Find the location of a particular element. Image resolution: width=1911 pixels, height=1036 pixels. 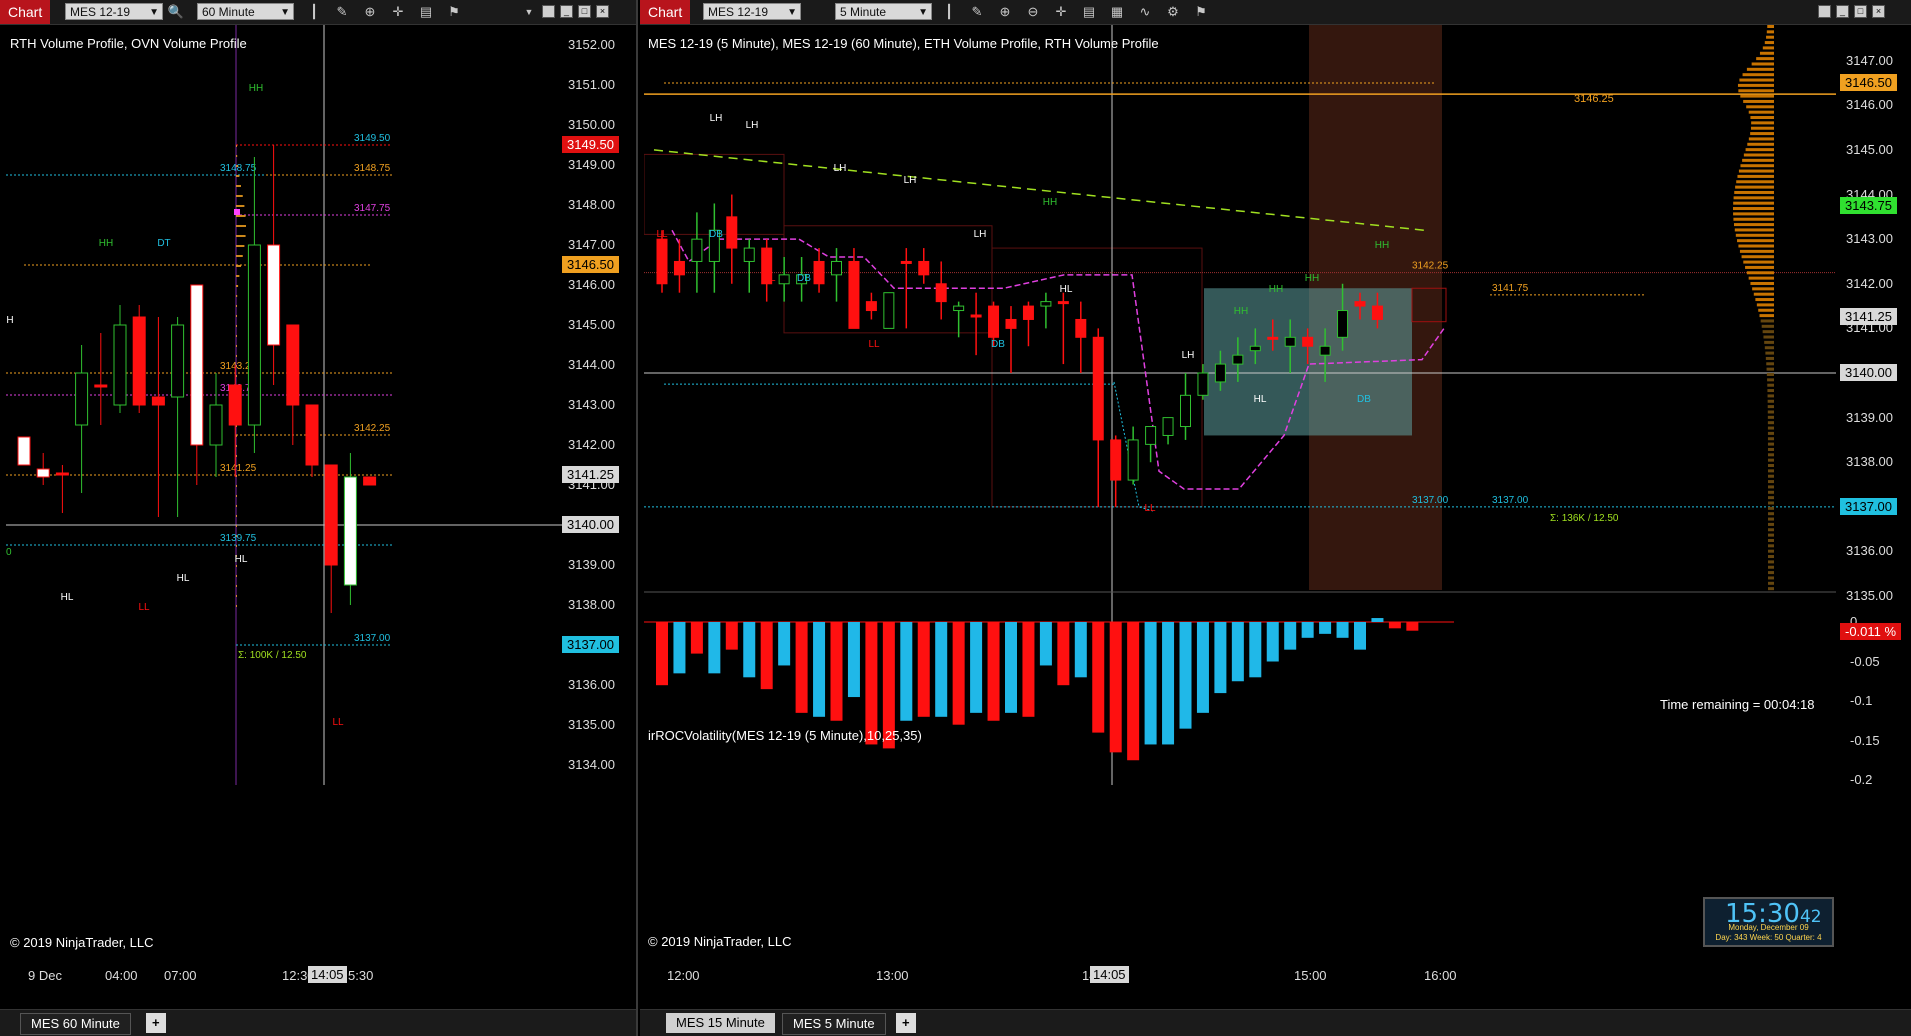

chart-trader-icon: ▦ is located at coordinates (1117, 12).